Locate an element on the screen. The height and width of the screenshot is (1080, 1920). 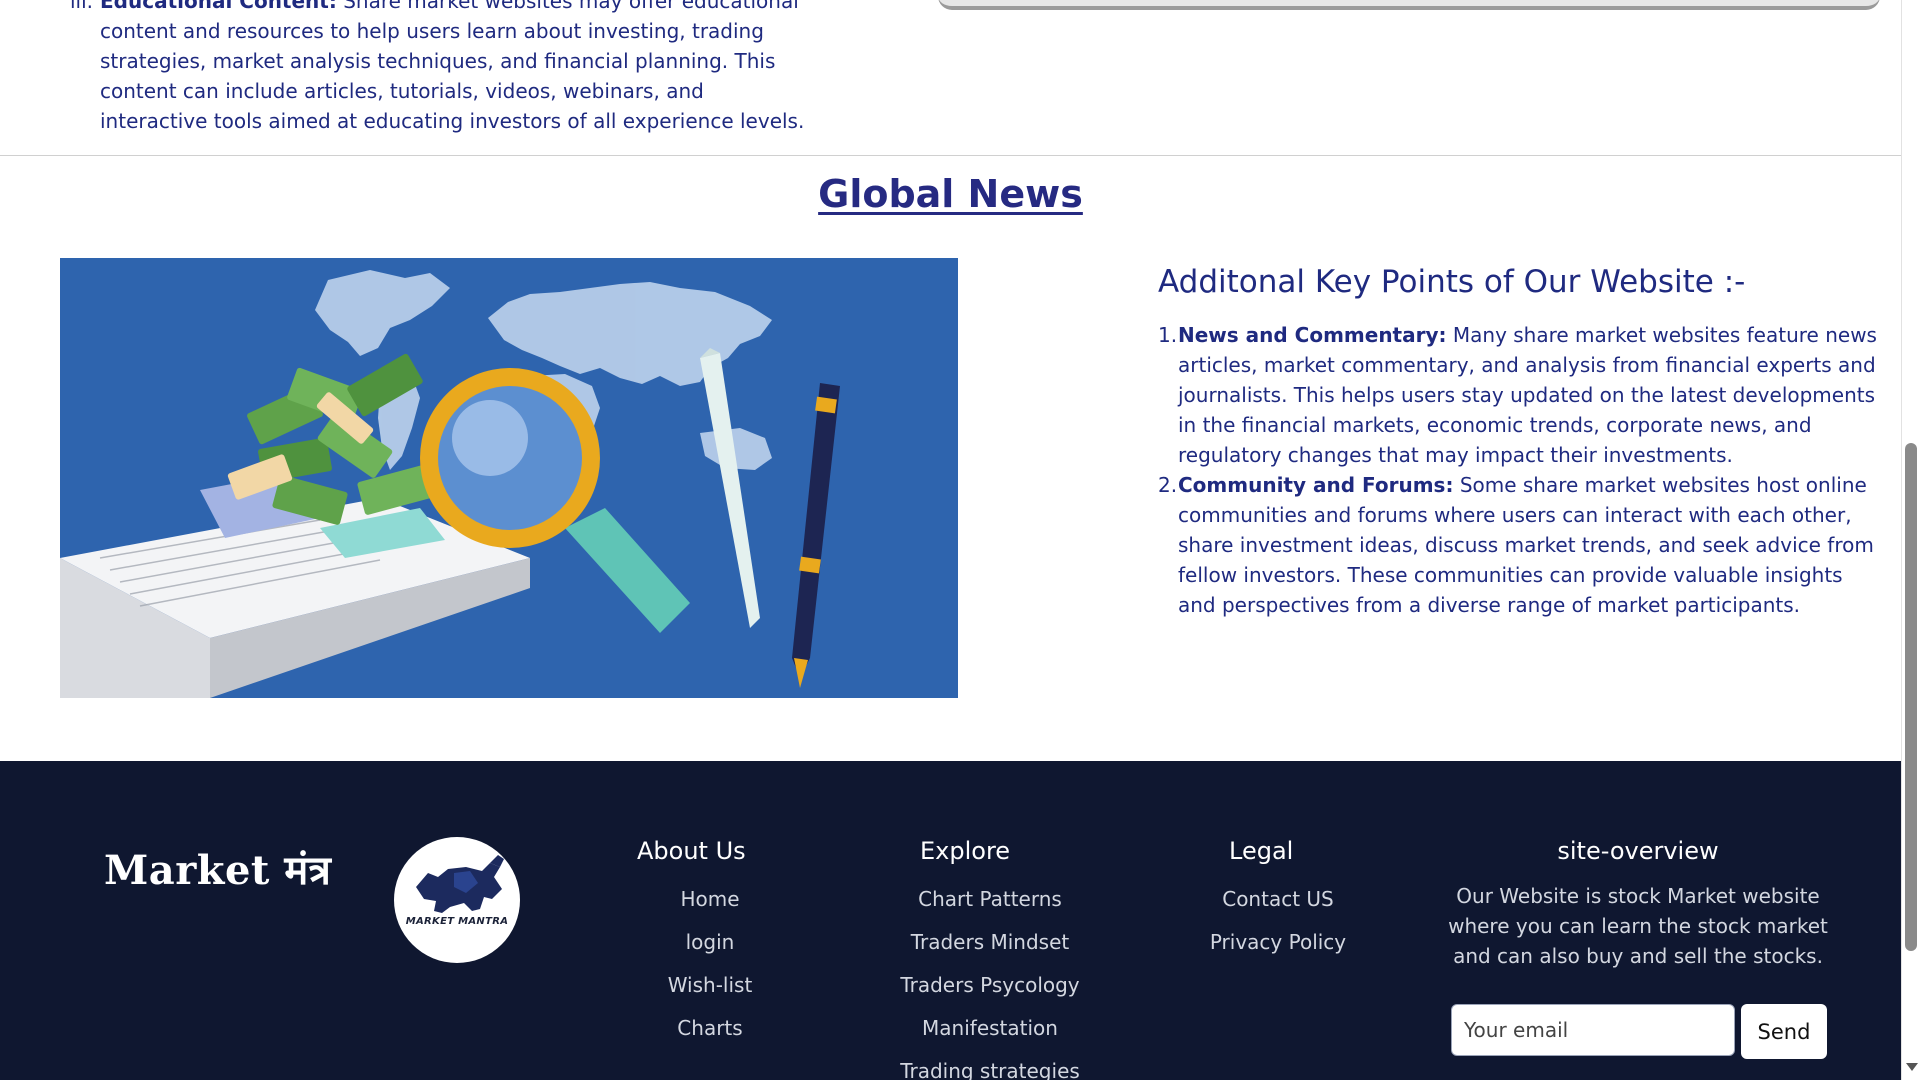
site-overview-heading: site-overview is located at coordinates (1638, 851).